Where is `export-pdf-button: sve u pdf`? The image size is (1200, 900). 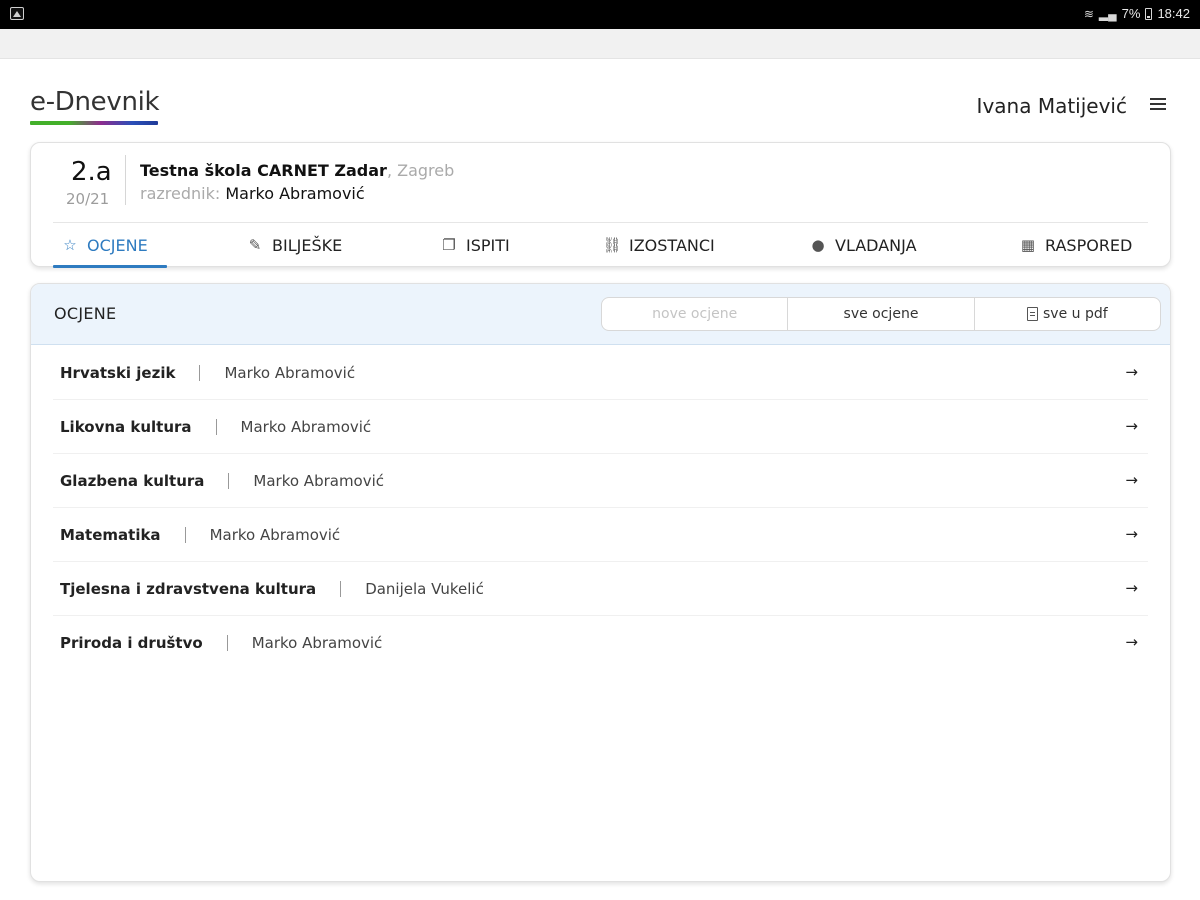
export-pdf-button: sve u pdf is located at coordinates (1067, 314).